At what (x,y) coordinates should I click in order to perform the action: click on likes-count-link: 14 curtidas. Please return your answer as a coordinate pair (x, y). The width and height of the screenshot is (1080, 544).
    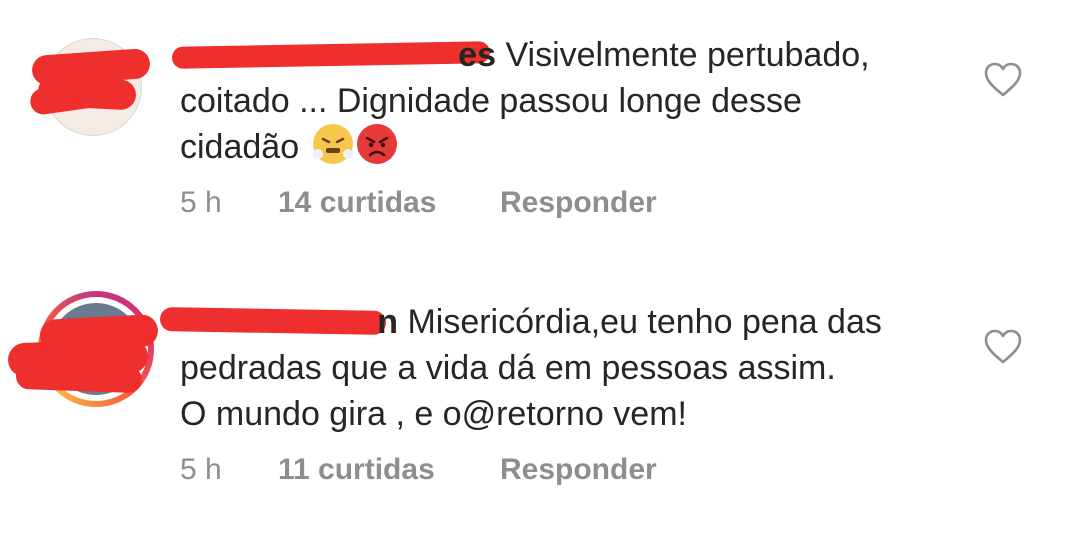
    Looking at the image, I should click on (389, 203).